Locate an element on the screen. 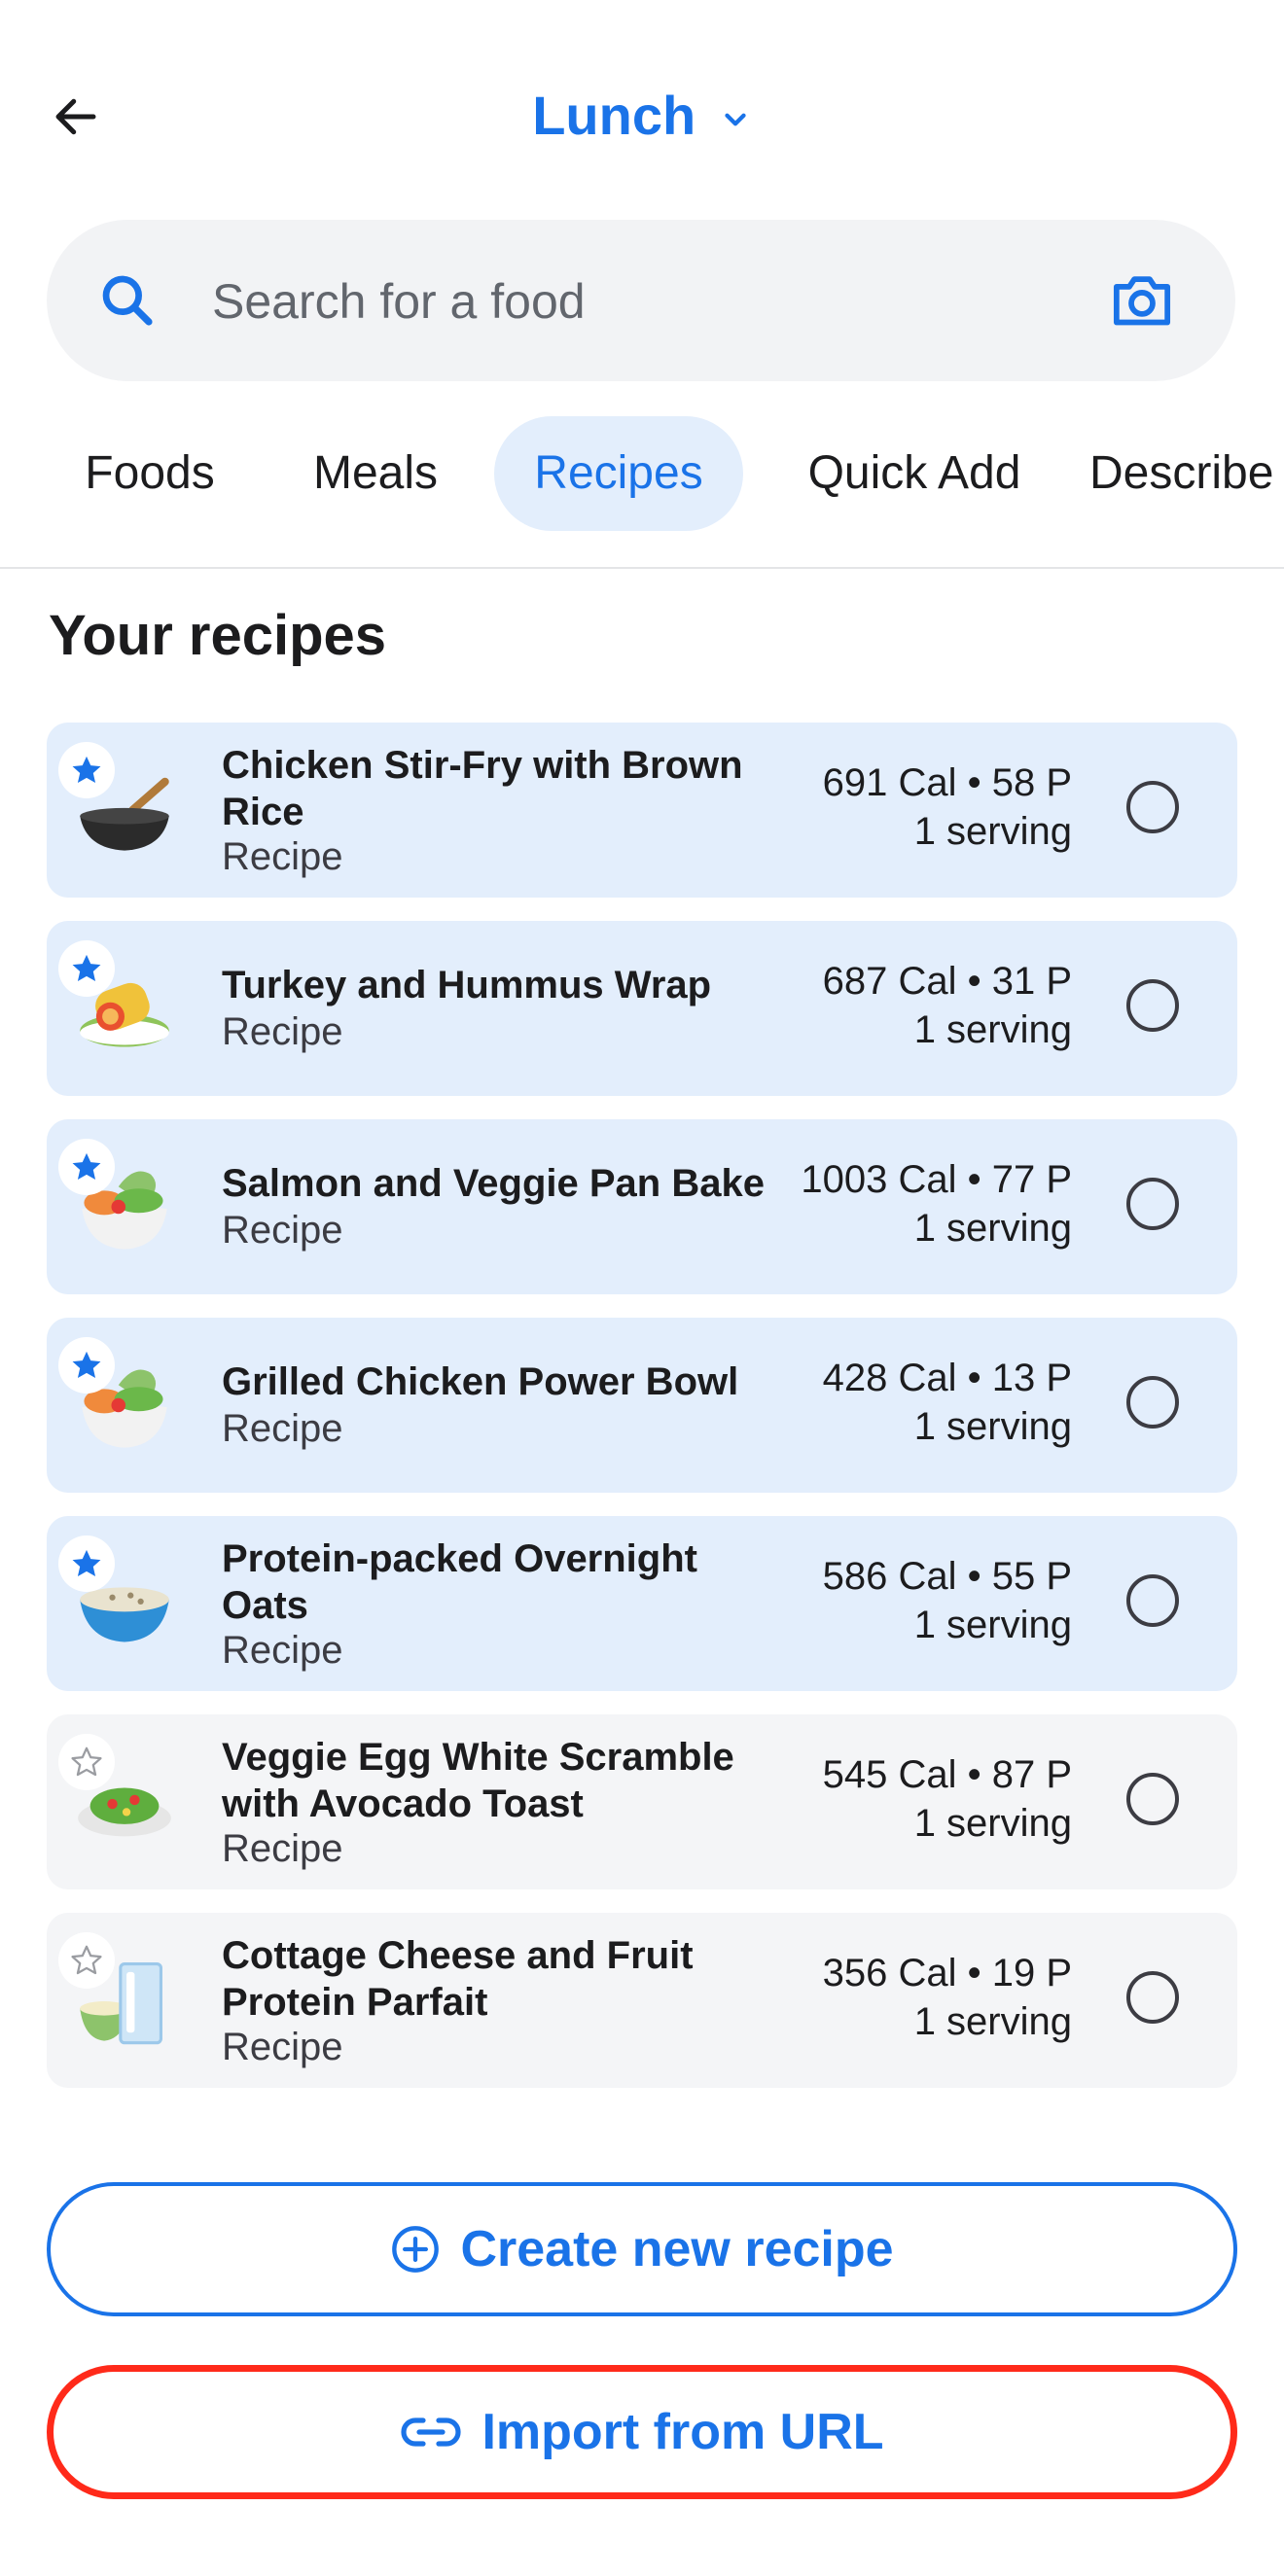 The height and width of the screenshot is (2576, 1284). recipe-name: Salmon and Veggie Pan Bake is located at coordinates (493, 1183).